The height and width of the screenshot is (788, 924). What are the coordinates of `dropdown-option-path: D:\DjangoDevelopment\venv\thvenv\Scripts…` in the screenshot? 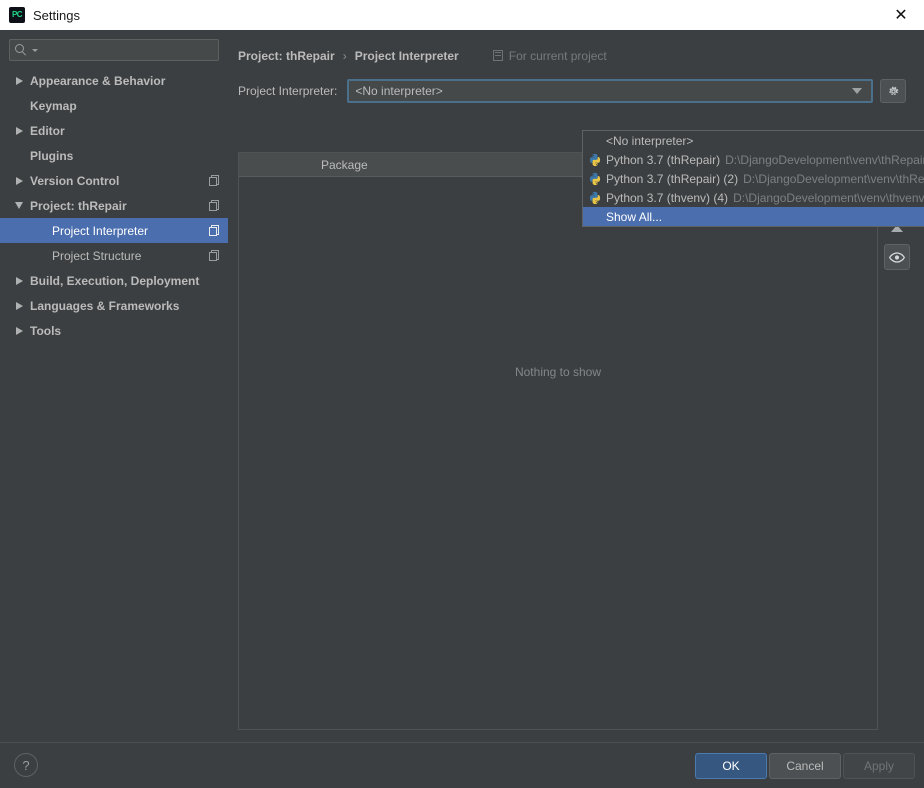 It's located at (828, 197).